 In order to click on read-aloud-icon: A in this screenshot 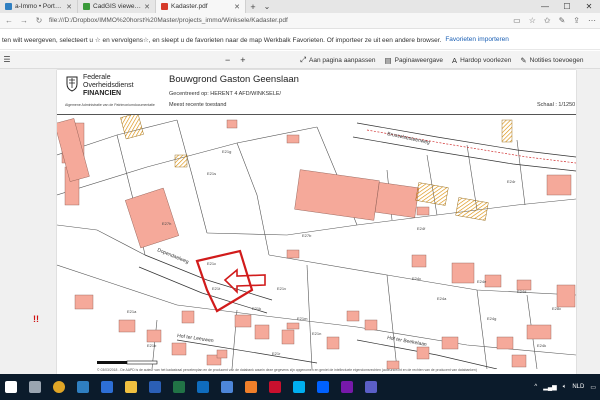, I will do `click(455, 60)`.